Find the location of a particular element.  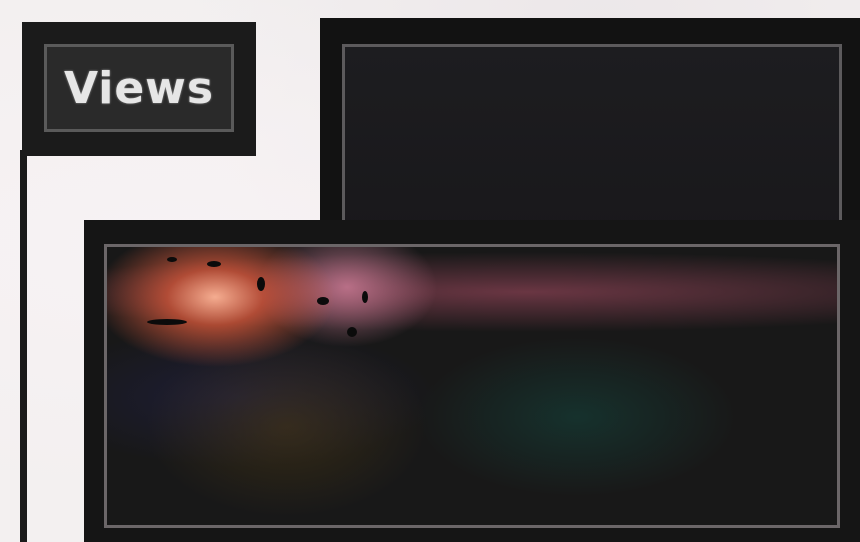

views-title-box: Views is located at coordinates (139, 88).